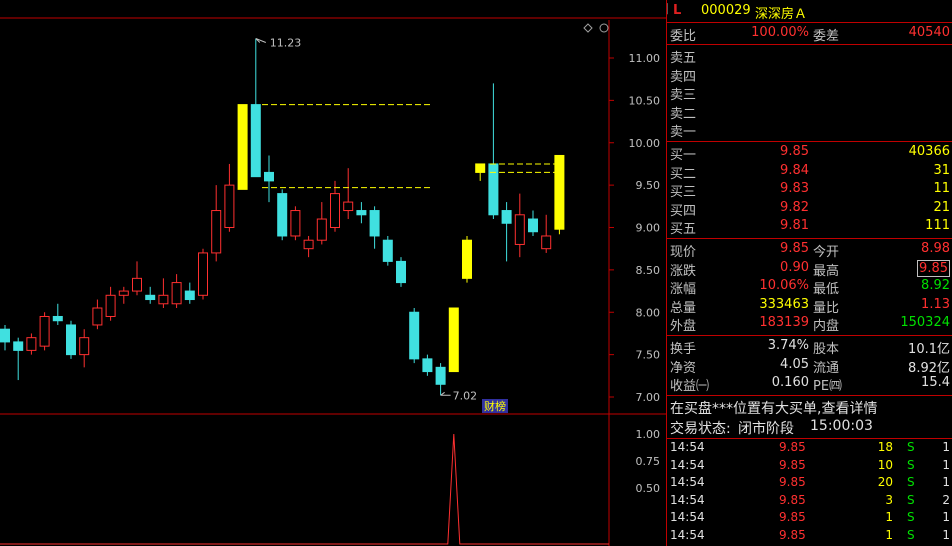  What do you see at coordinates (645, 143) in the screenshot?
I see `price-tick-label: 10.00` at bounding box center [645, 143].